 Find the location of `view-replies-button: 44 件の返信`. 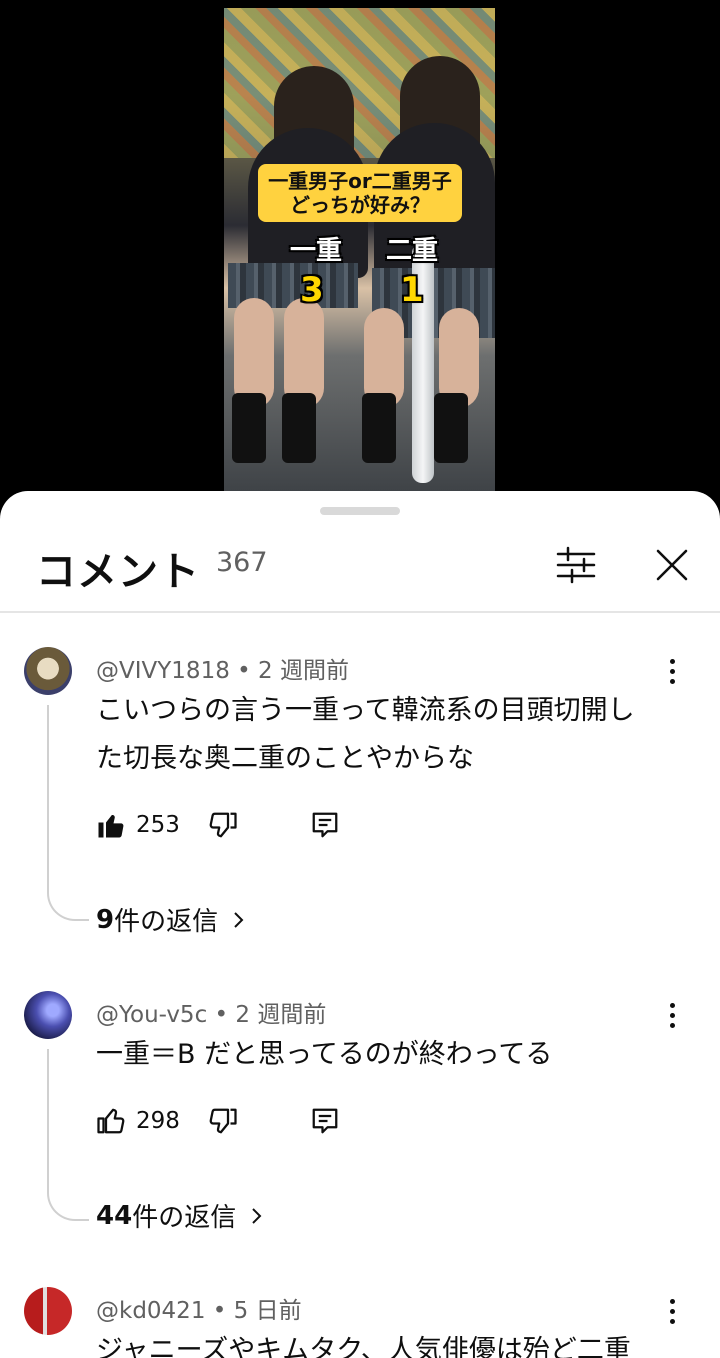

view-replies-button: 44 件の返信 is located at coordinates (182, 1215).